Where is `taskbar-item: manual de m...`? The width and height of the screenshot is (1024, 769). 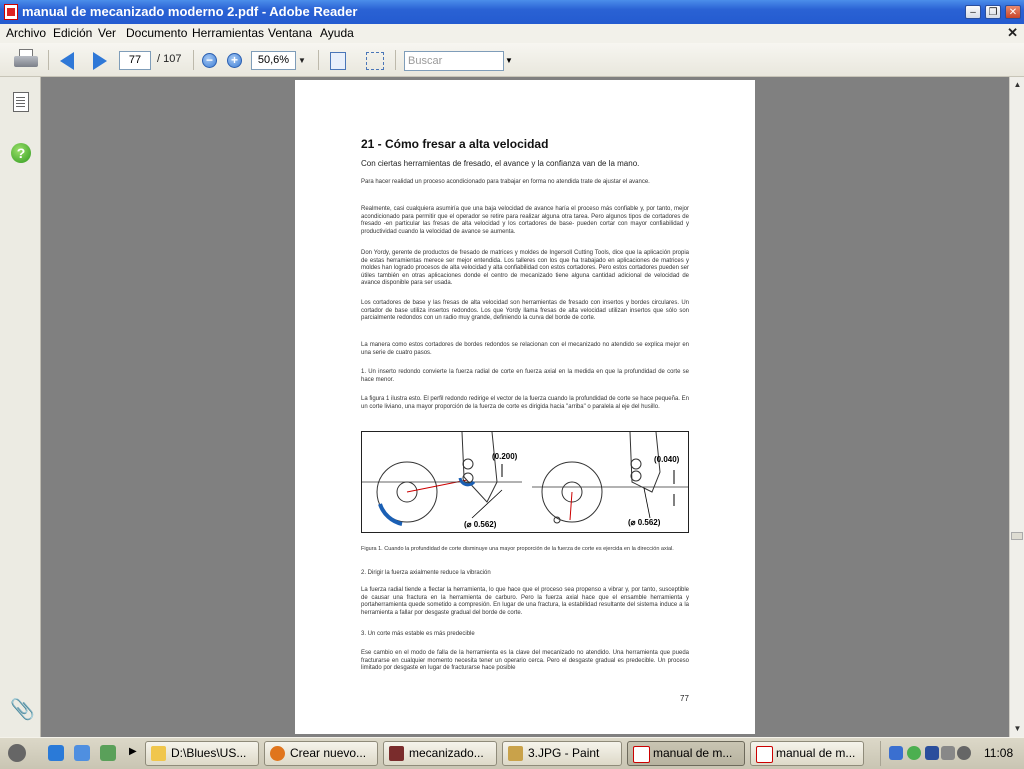
taskbar-item: manual de m... is located at coordinates (807, 753).